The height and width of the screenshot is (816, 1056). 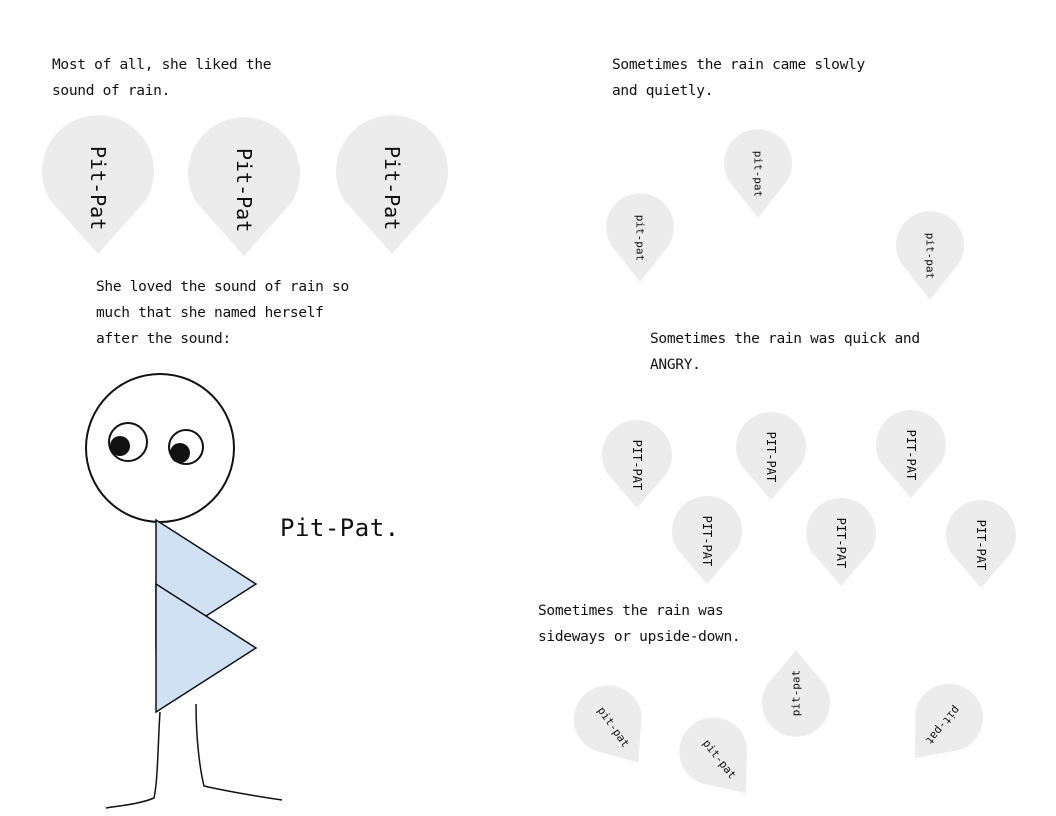 I want to click on sideways-raindrop-1: pit-pat, so click(x=614, y=728).